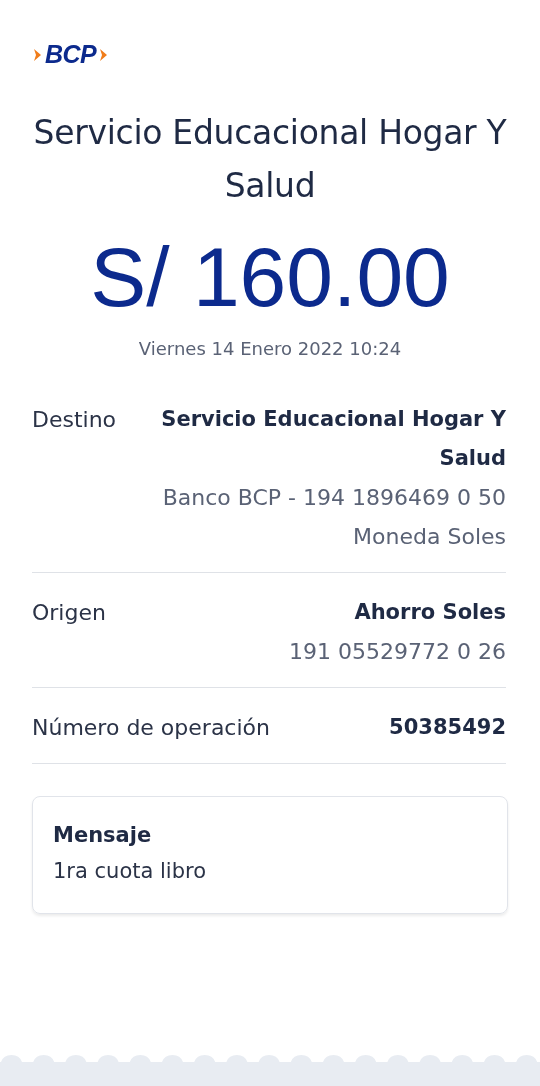  Describe the element at coordinates (103, 836) in the screenshot. I see `message-title: Mensaje` at that location.